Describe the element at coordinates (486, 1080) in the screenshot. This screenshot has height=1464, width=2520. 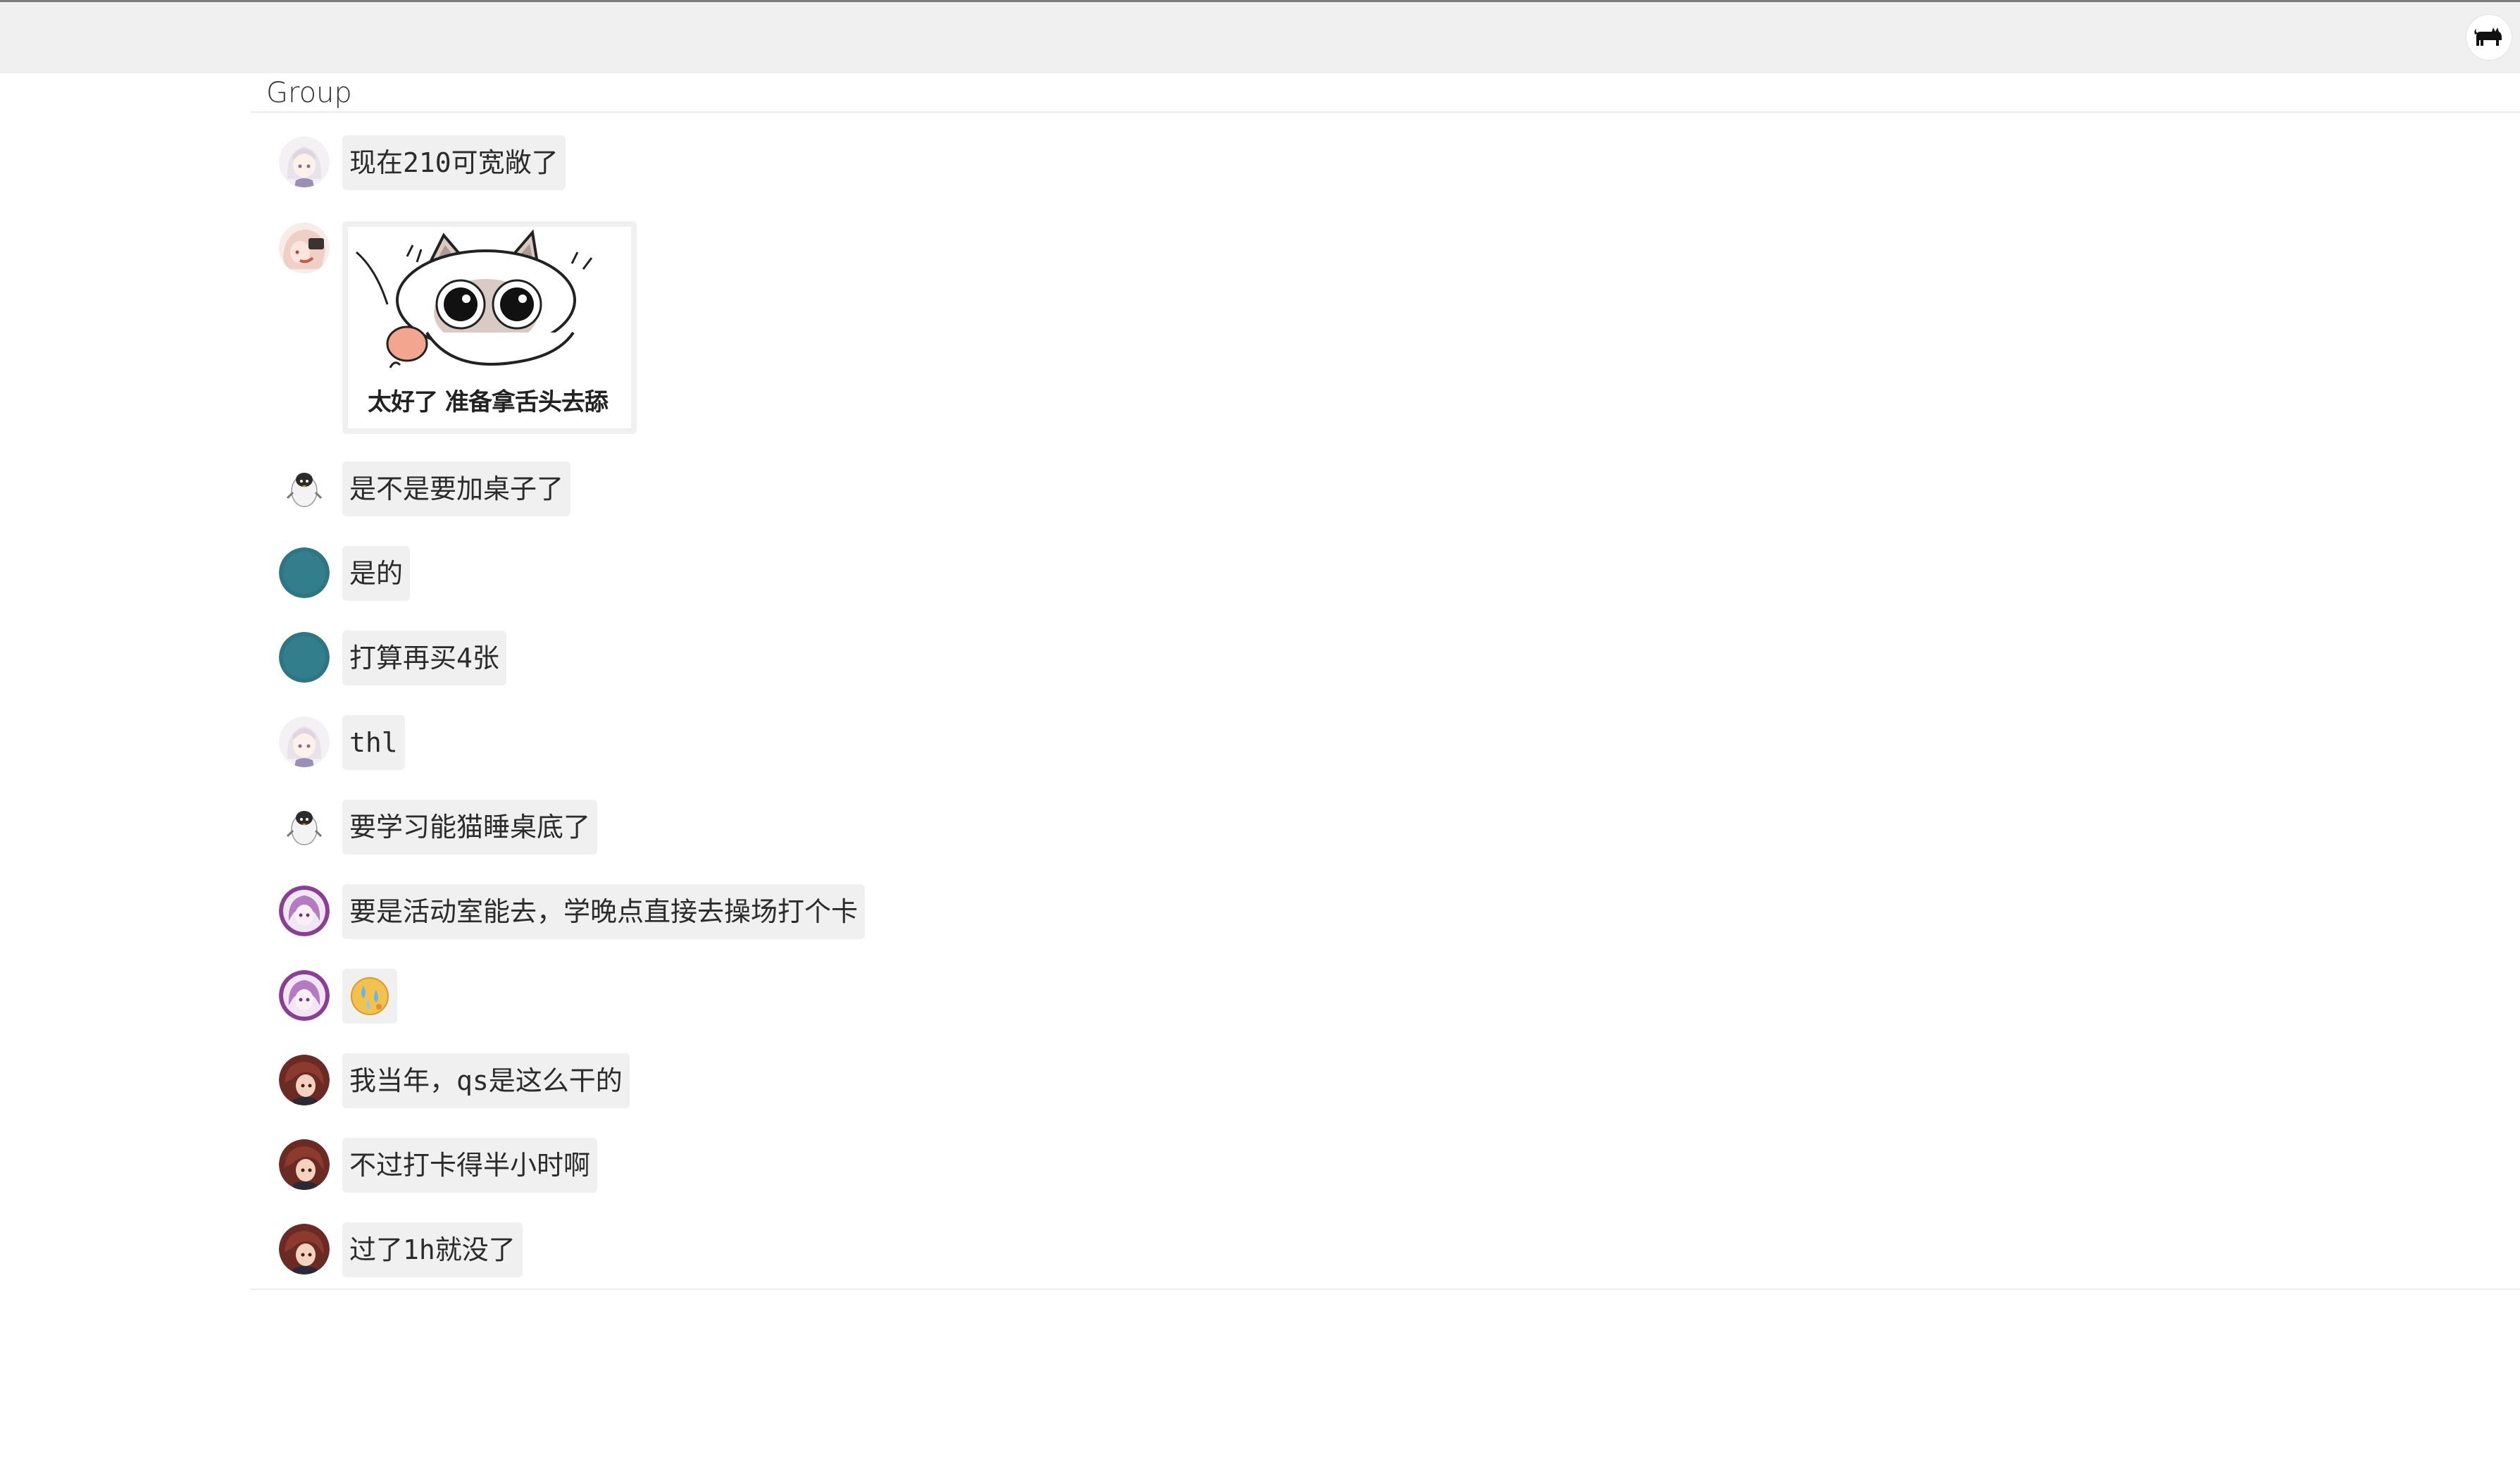
I see `message-bubble: 我当年，qs是这么干的` at that location.